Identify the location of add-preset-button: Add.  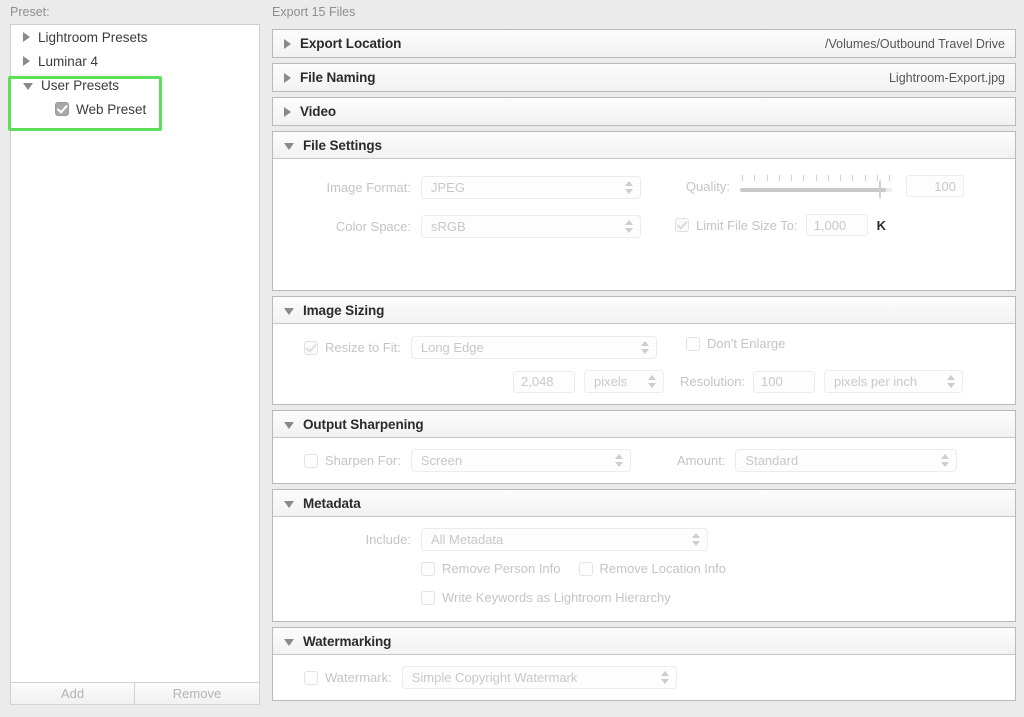
(72, 693).